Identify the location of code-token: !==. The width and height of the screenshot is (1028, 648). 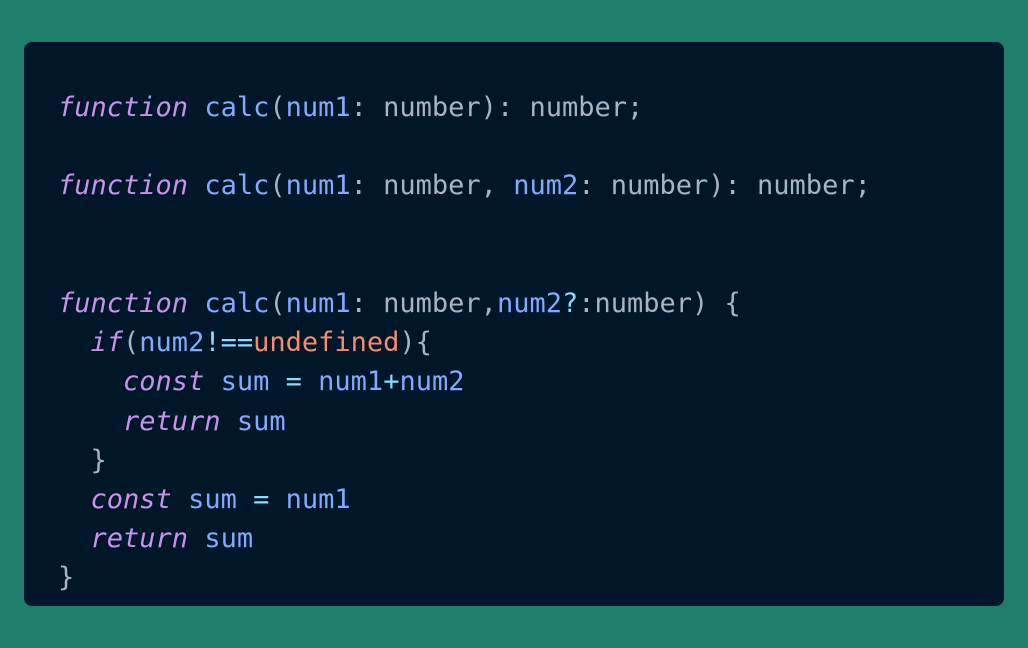
(229, 343).